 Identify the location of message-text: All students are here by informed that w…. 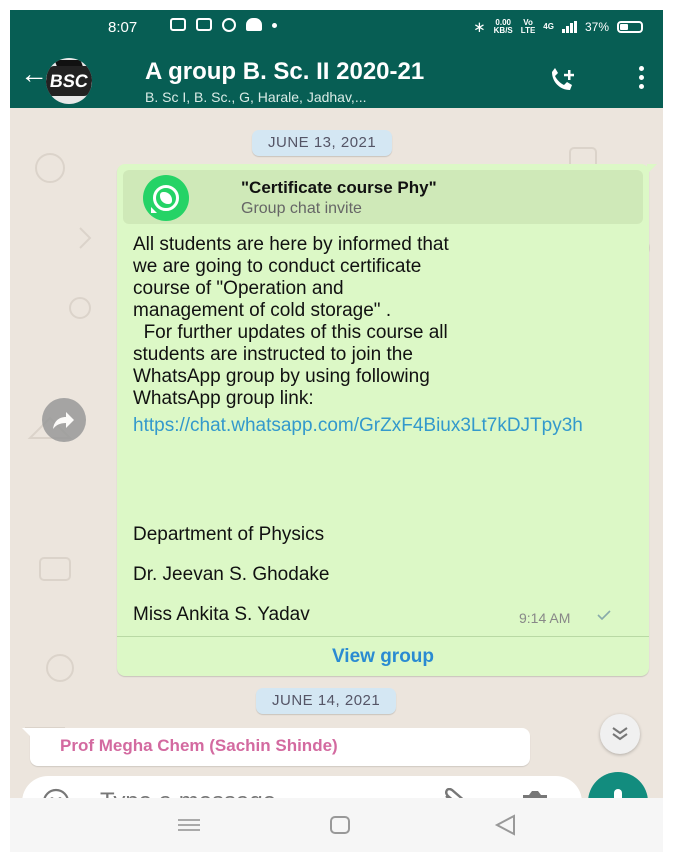
(291, 321).